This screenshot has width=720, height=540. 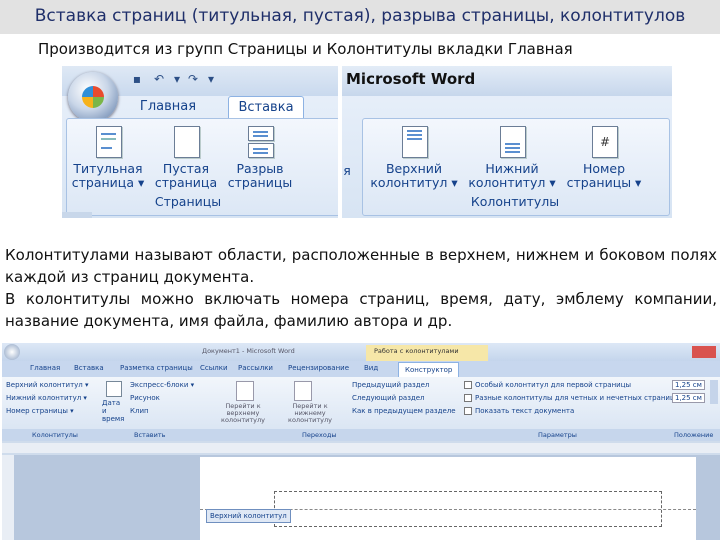 I want to click on app-title: Microsoft Word, so click(x=411, y=79).